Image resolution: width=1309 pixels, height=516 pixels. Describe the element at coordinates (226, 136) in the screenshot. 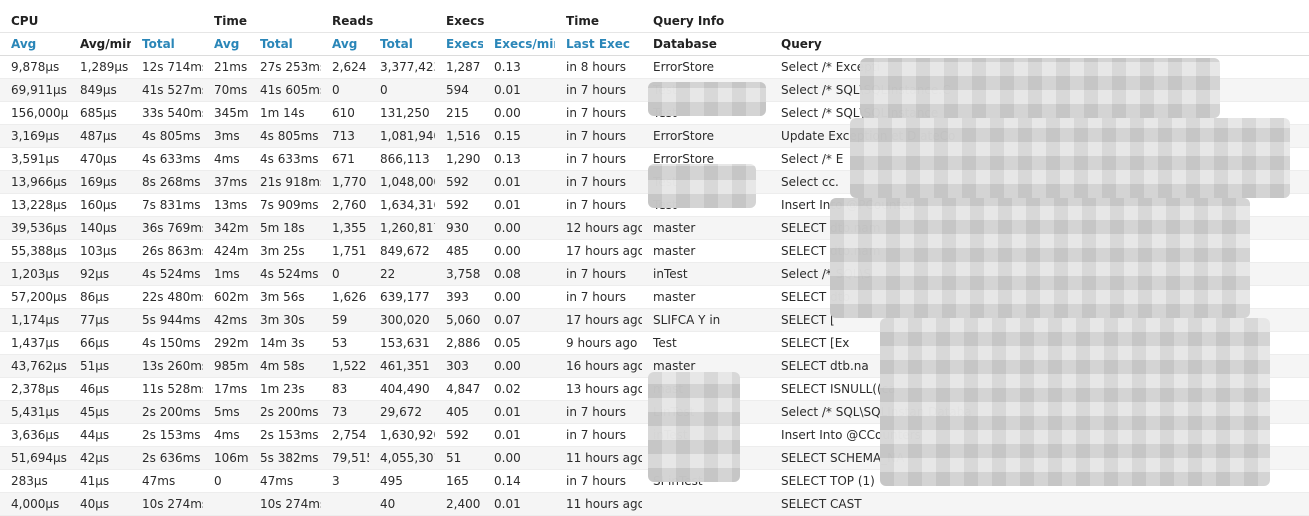

I see `cell-time-avg: 3ms` at that location.